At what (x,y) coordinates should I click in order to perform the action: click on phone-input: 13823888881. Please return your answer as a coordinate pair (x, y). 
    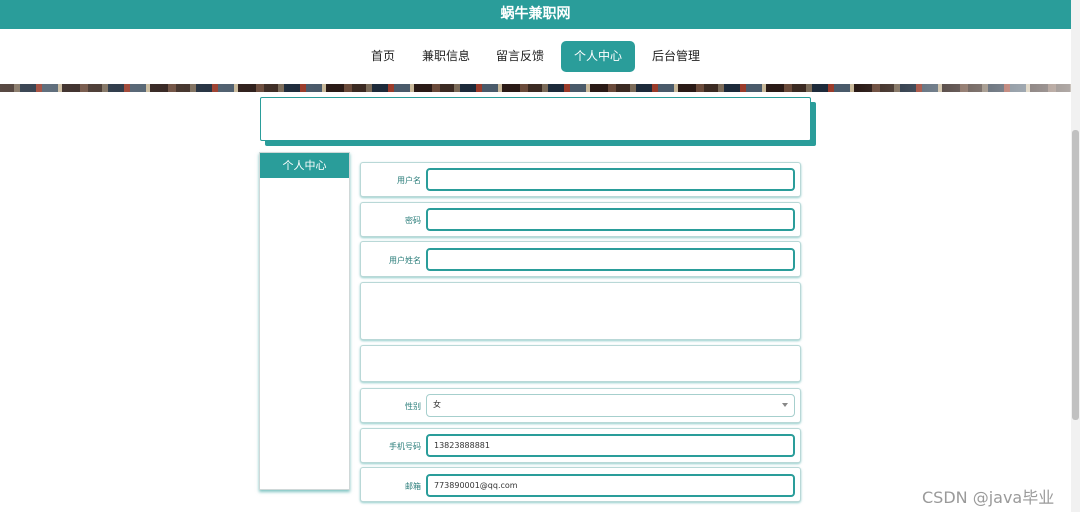
    Looking at the image, I should click on (610, 445).